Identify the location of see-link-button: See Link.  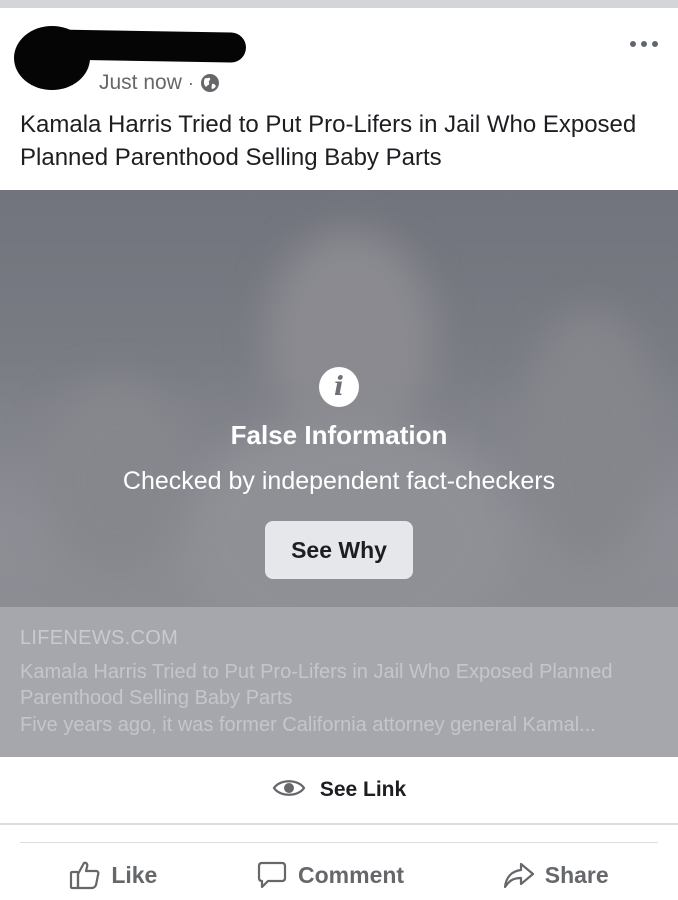
(339, 790).